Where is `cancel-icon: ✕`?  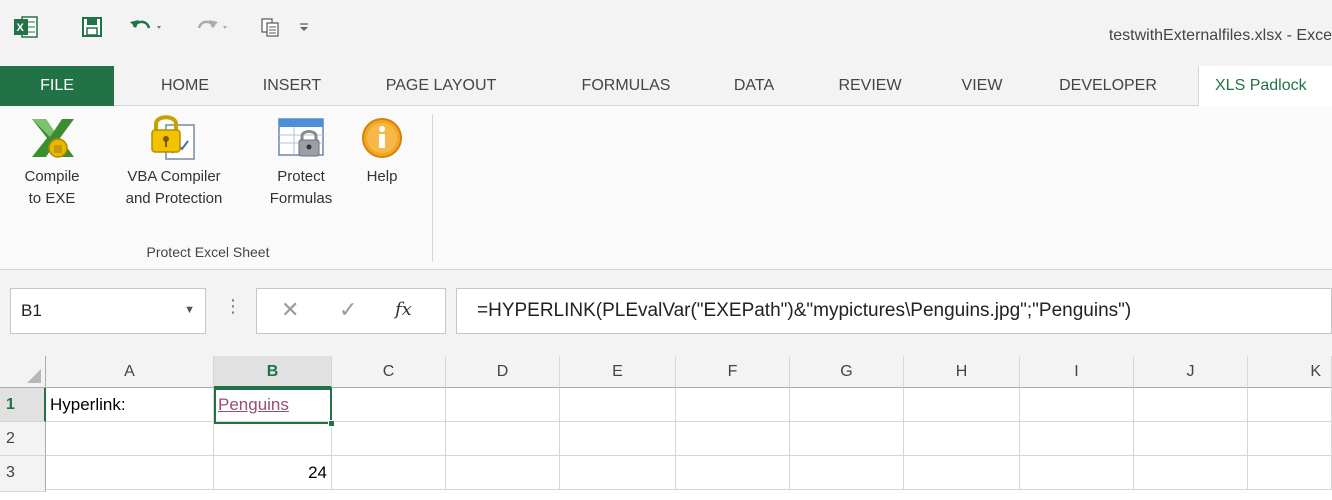 cancel-icon: ✕ is located at coordinates (290, 310).